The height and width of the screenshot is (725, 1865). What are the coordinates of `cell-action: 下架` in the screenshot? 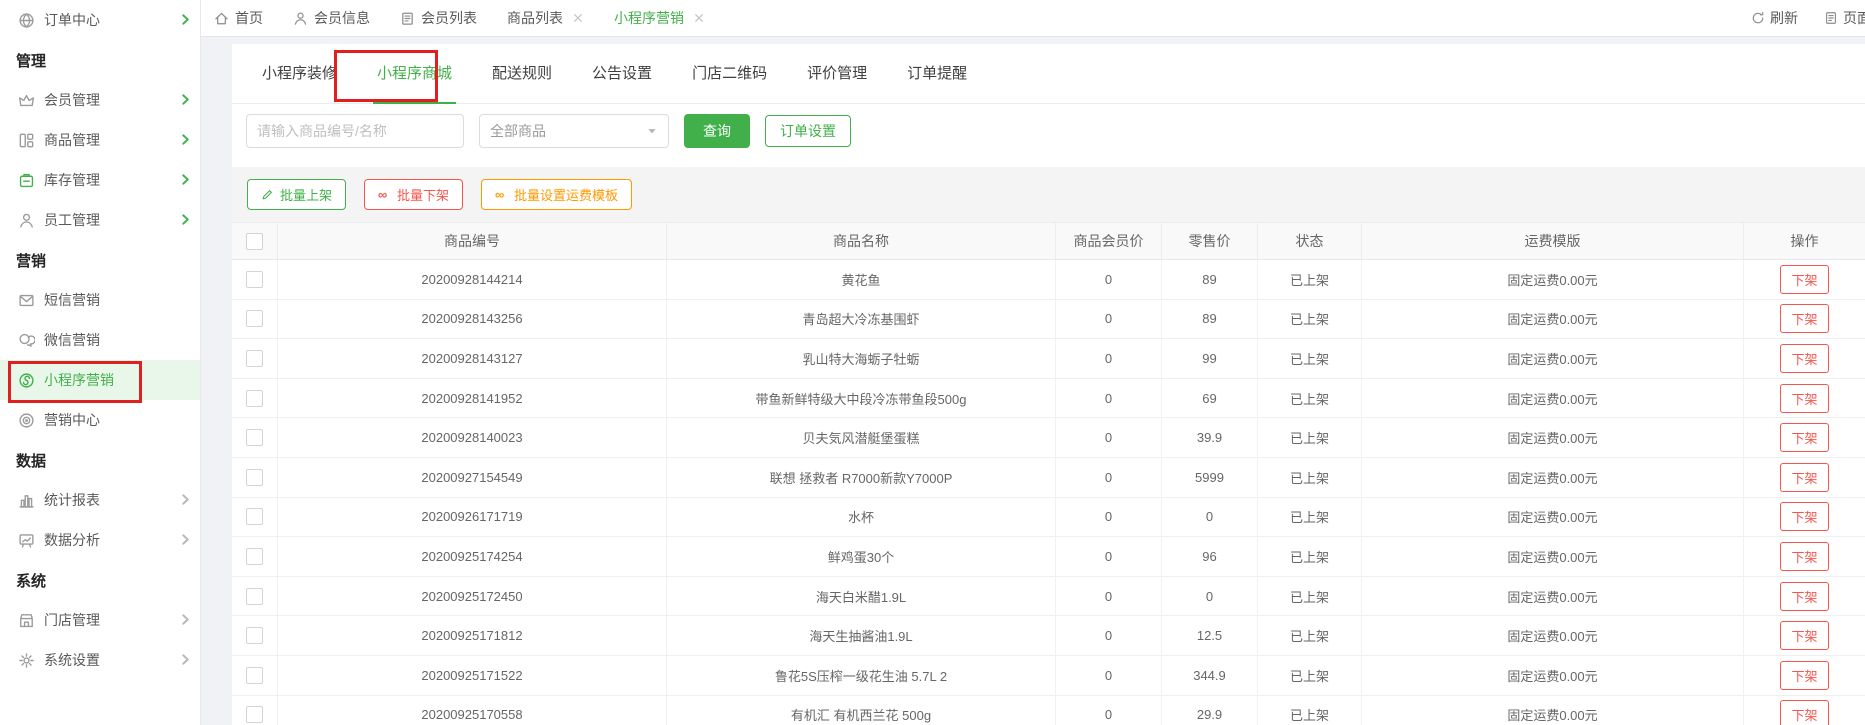 It's located at (1804, 518).